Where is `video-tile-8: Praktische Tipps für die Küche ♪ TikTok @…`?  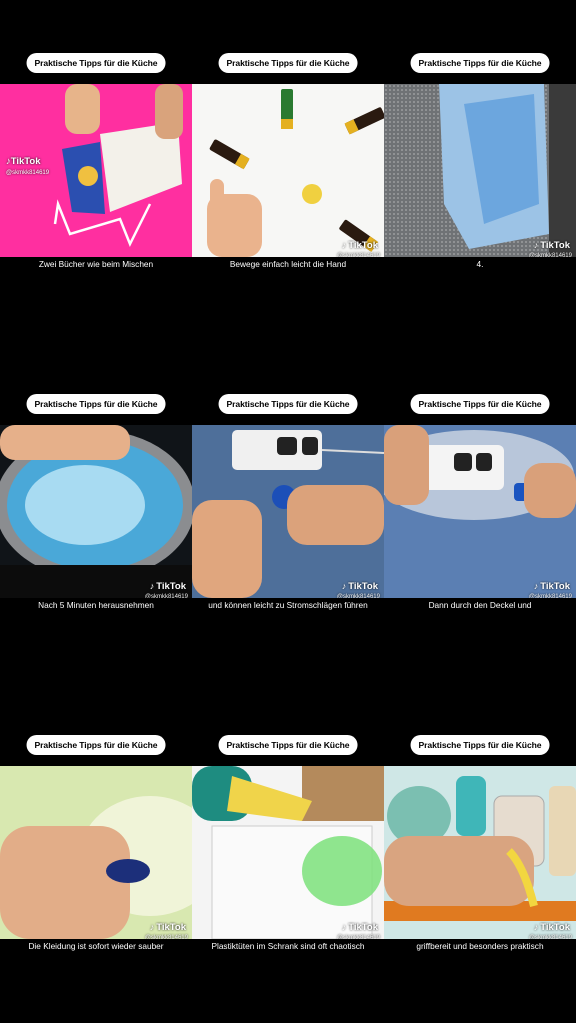 video-tile-8: Praktische Tipps für die Küche ♪ TikTok @… is located at coordinates (288, 852).